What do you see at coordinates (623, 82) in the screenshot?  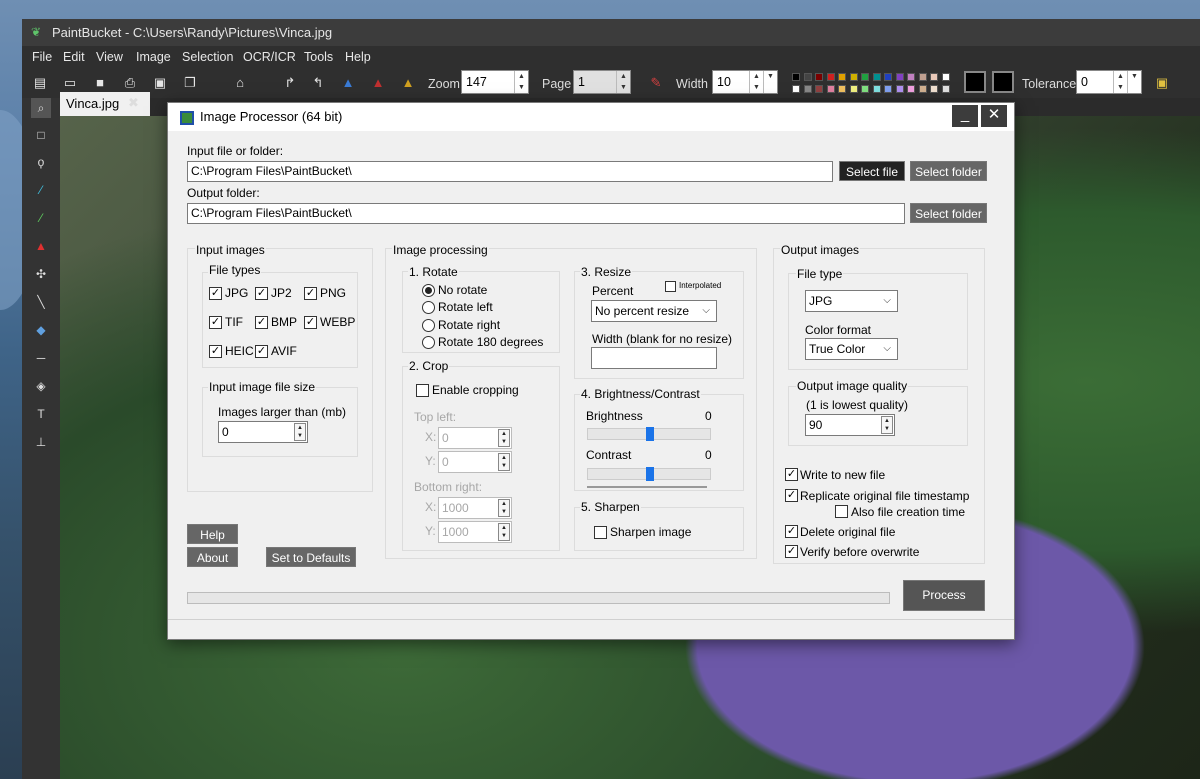 I see `page-spinner-icon: ▲ ▼` at bounding box center [623, 82].